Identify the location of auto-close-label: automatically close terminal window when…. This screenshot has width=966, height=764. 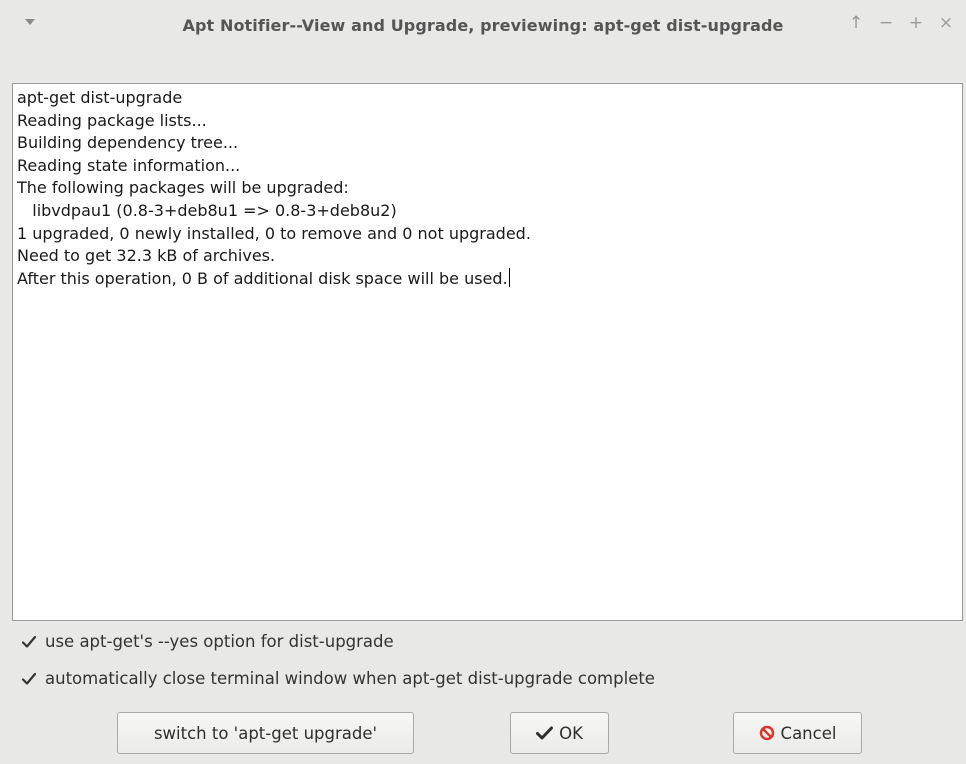
(350, 678).